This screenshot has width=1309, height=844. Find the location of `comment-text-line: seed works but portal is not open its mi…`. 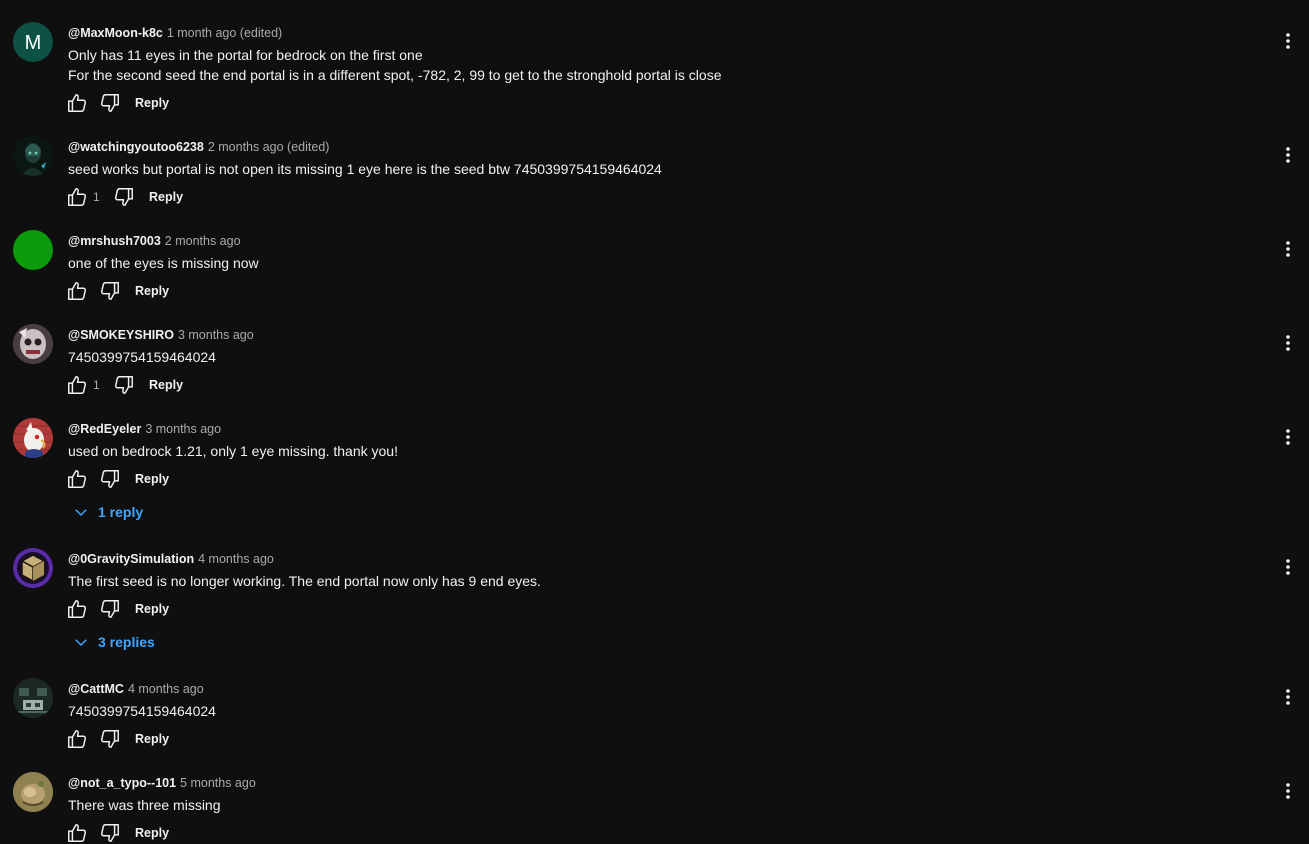

comment-text-line: seed works but portal is not open its mi… is located at coordinates (365, 169).